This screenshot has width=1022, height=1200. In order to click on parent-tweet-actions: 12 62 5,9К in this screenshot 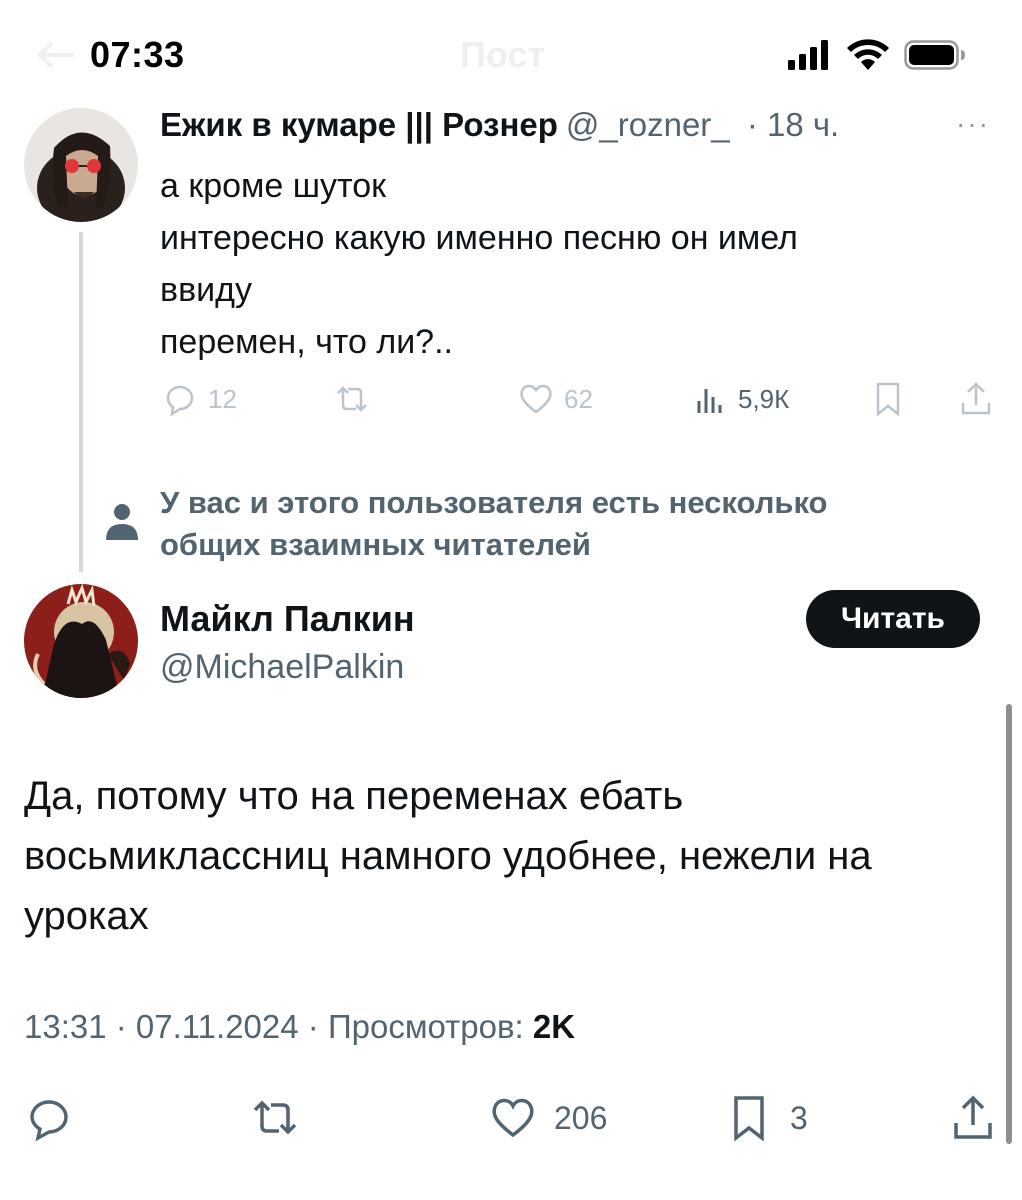, I will do `click(580, 401)`.